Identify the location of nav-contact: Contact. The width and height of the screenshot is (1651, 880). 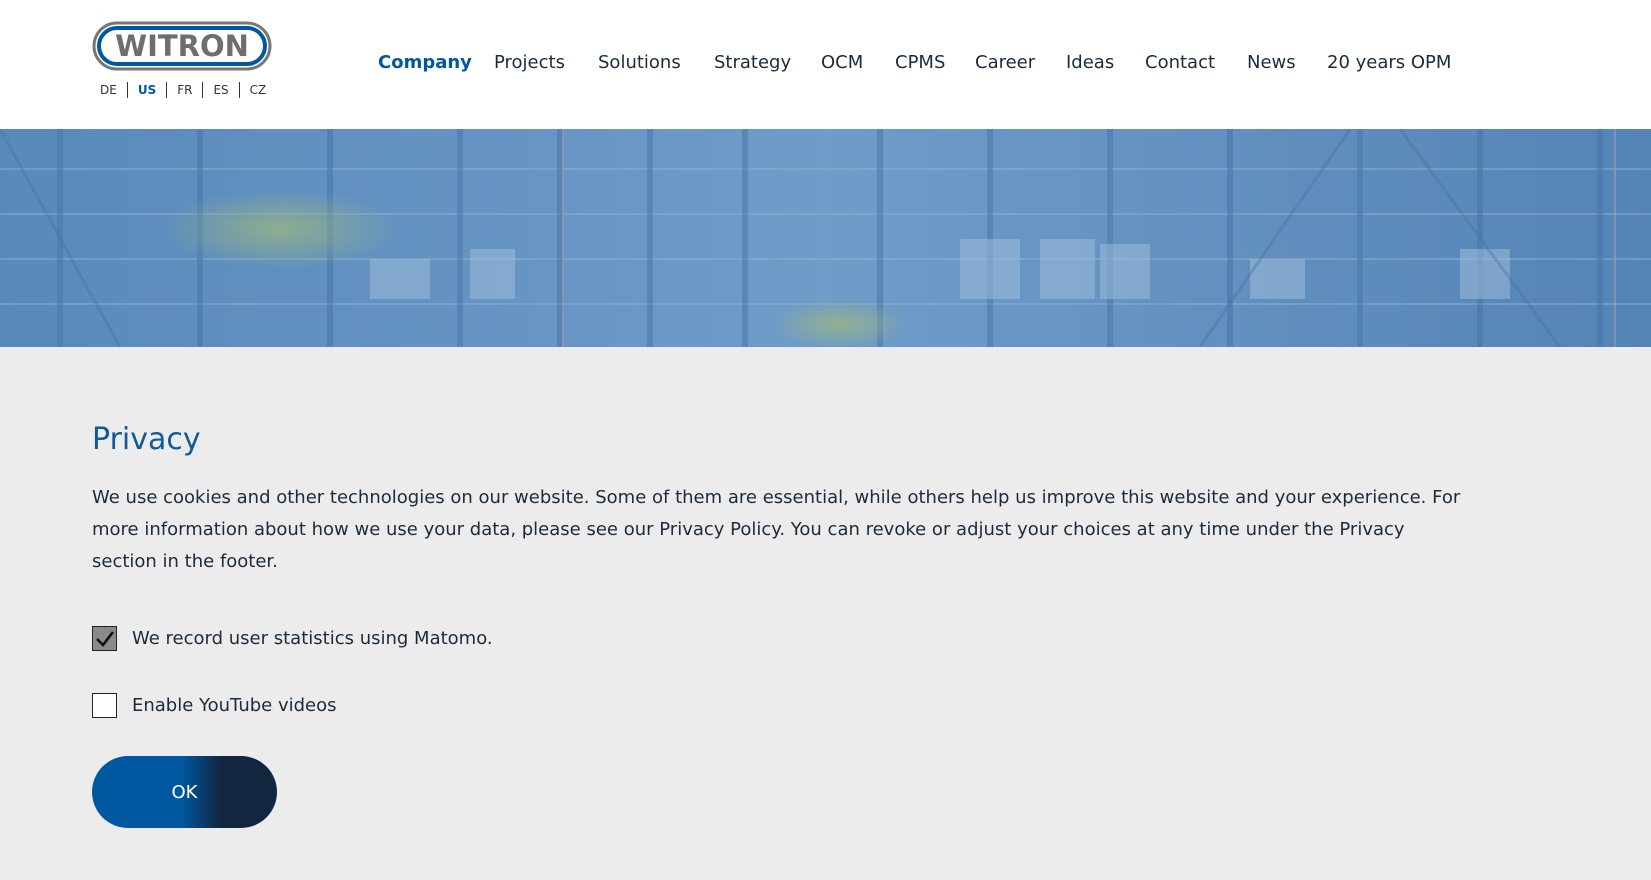
(1180, 63).